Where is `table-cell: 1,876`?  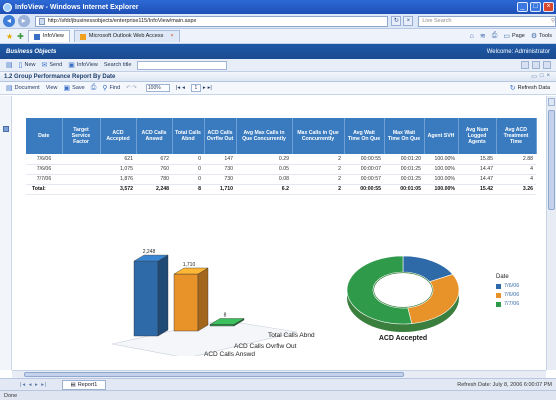
table-cell: 1,876 is located at coordinates (118, 179).